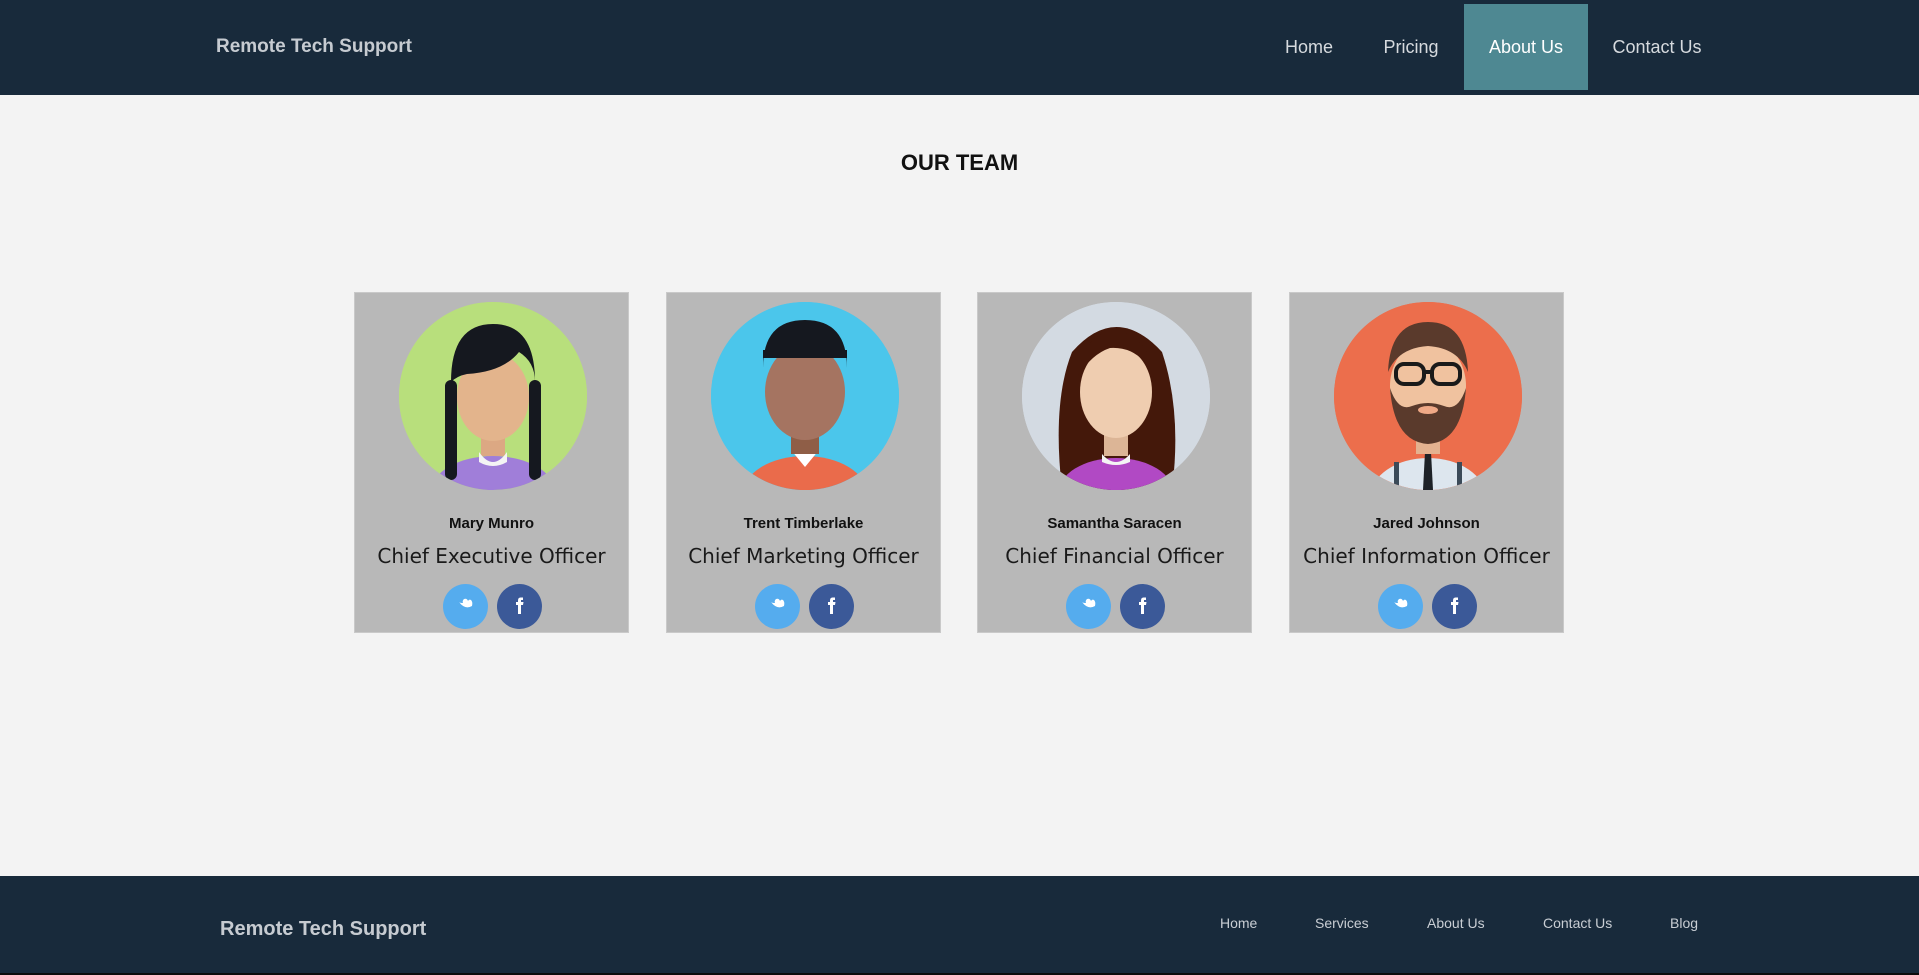  Describe the element at coordinates (1309, 47) in the screenshot. I see `nav-home: Home` at that location.